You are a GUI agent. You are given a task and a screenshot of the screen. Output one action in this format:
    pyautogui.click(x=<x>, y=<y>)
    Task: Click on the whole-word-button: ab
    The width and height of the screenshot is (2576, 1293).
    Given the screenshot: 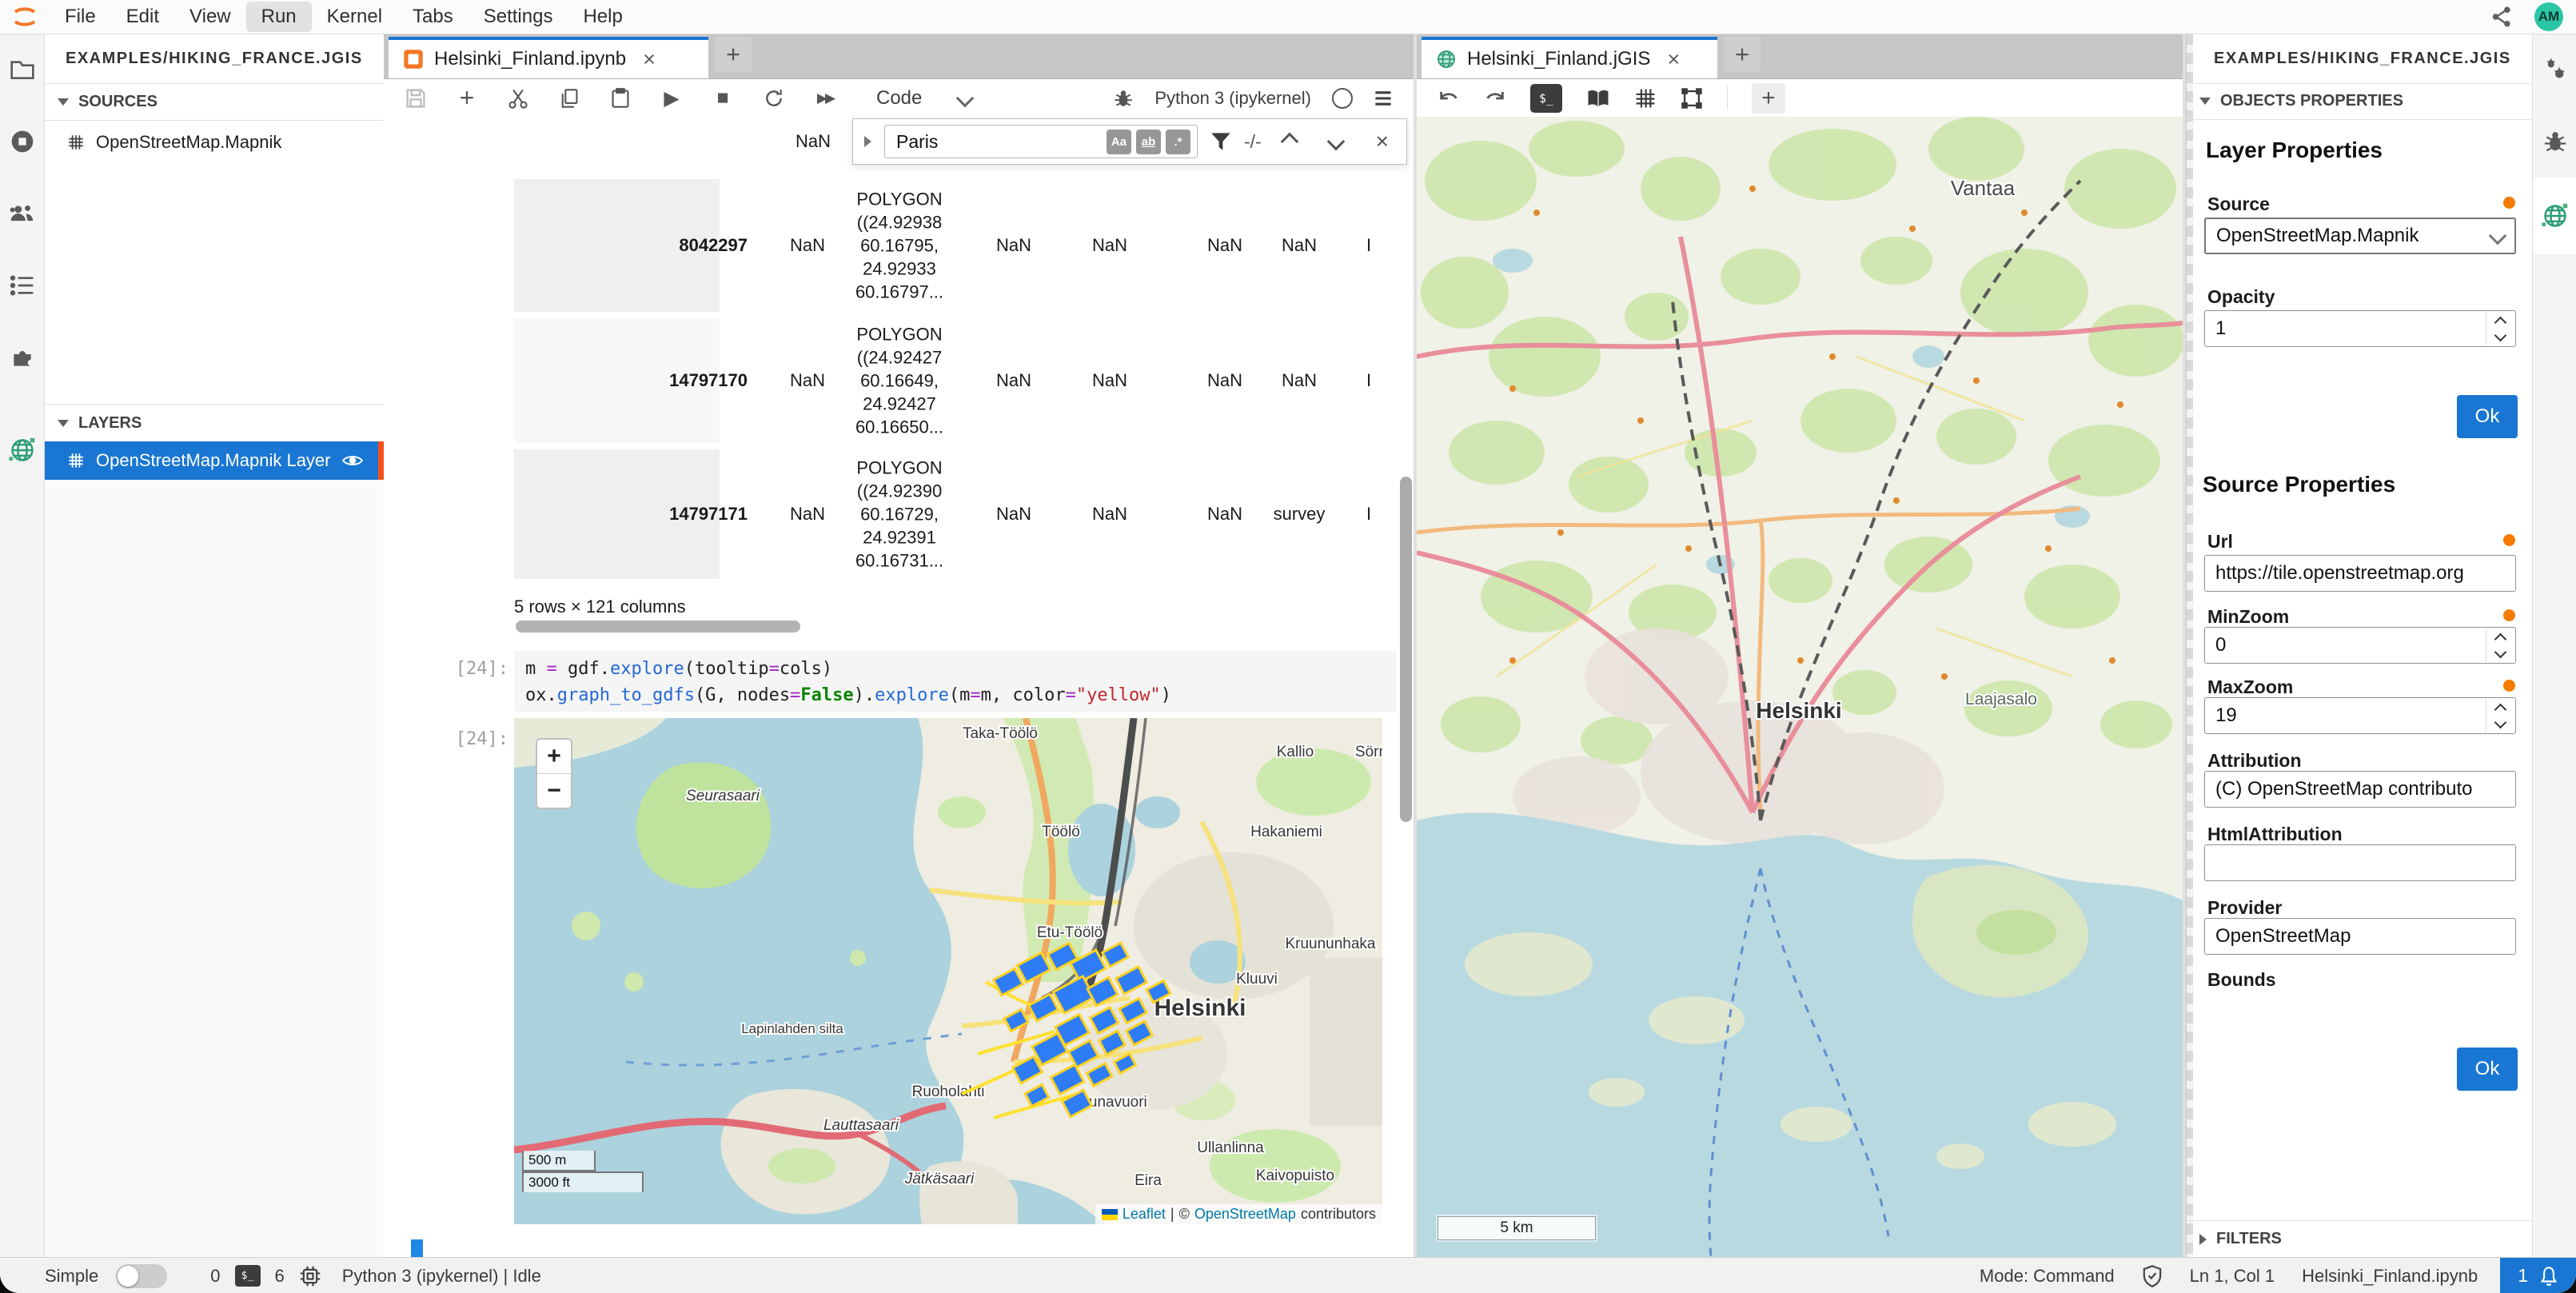 What is the action you would take?
    pyautogui.click(x=1148, y=141)
    